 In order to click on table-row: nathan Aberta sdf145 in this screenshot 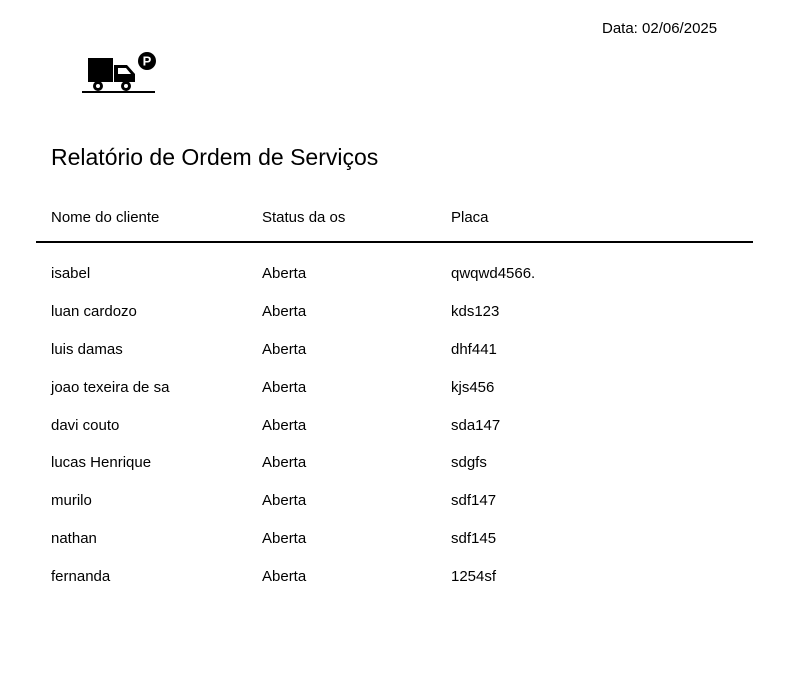, I will do `click(395, 549)`.